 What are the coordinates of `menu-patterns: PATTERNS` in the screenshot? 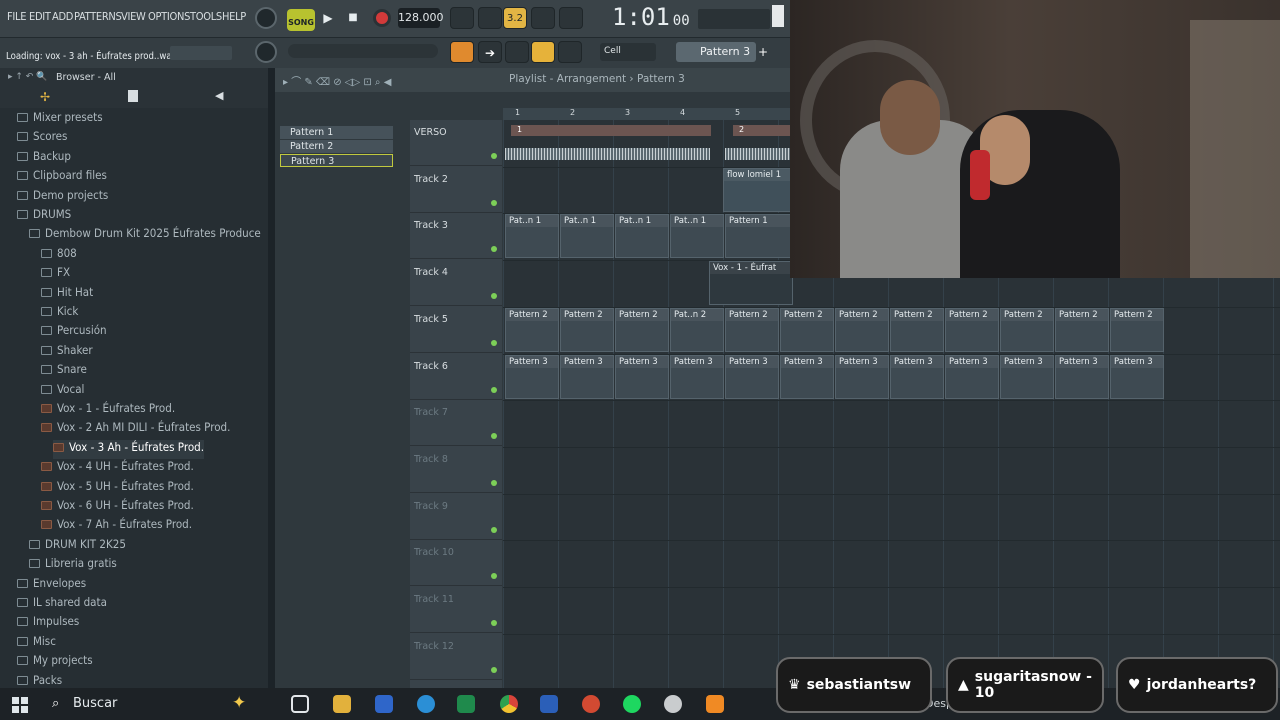 It's located at (98, 16).